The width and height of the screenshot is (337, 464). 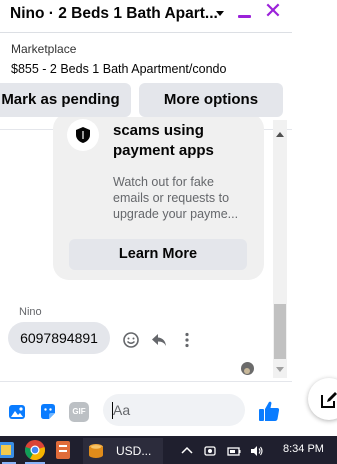 I want to click on mark-as-pending-button: Mark as pending, so click(x=65, y=100).